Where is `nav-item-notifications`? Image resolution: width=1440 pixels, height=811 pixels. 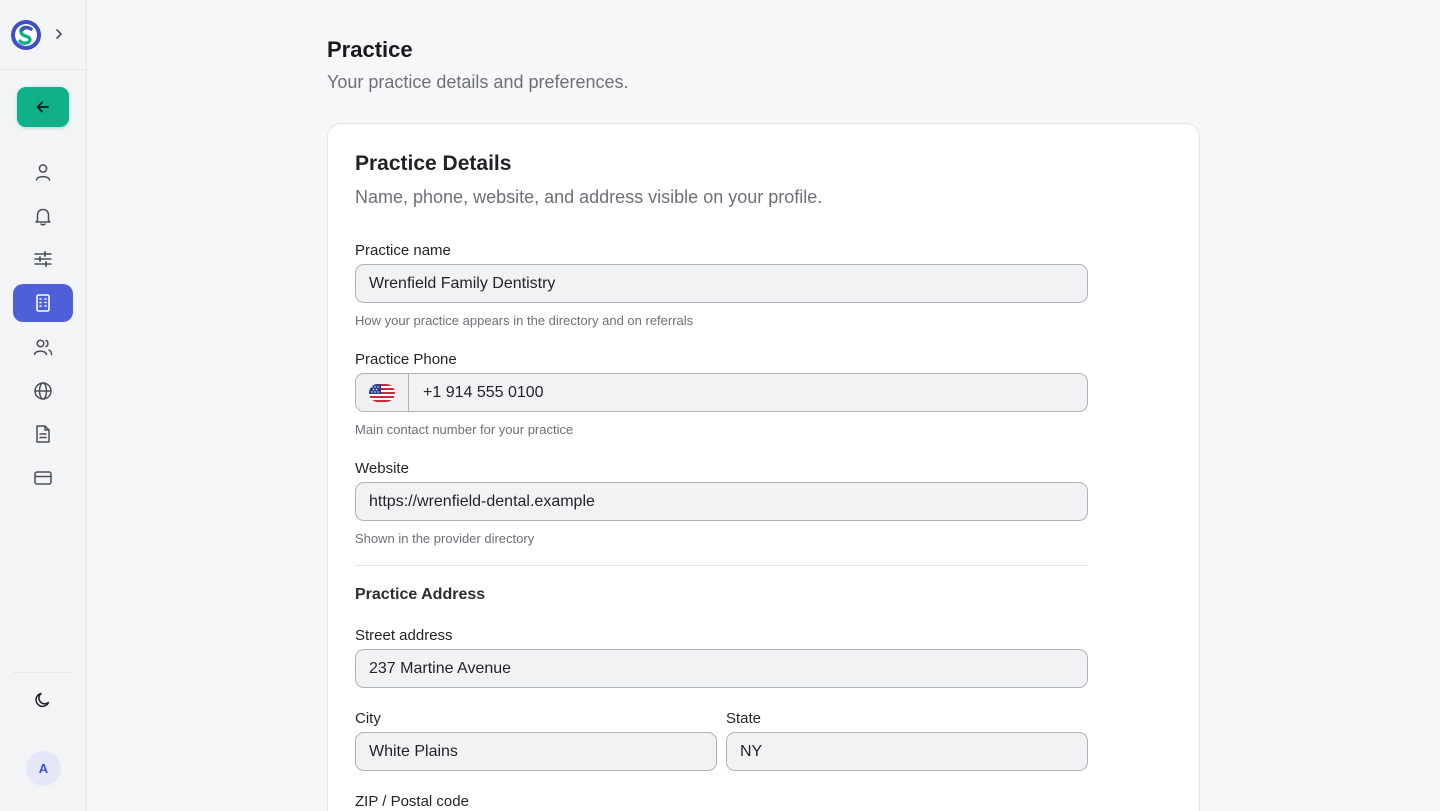
nav-item-notifications is located at coordinates (43, 216).